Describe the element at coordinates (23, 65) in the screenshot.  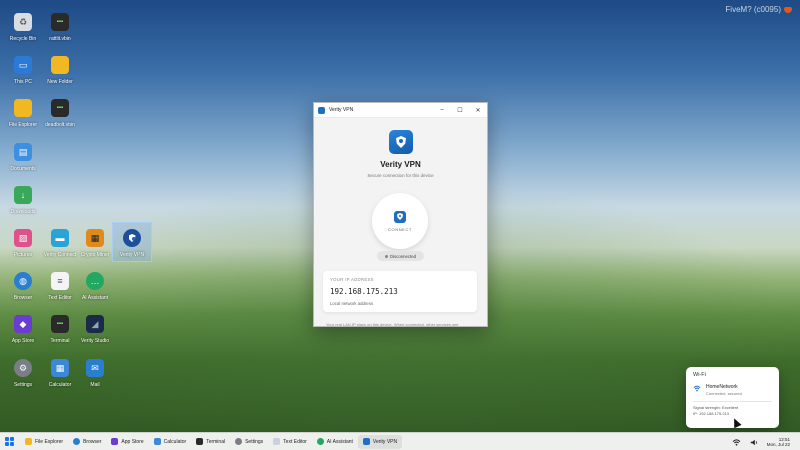
I see `monitor-icon: ▭` at that location.